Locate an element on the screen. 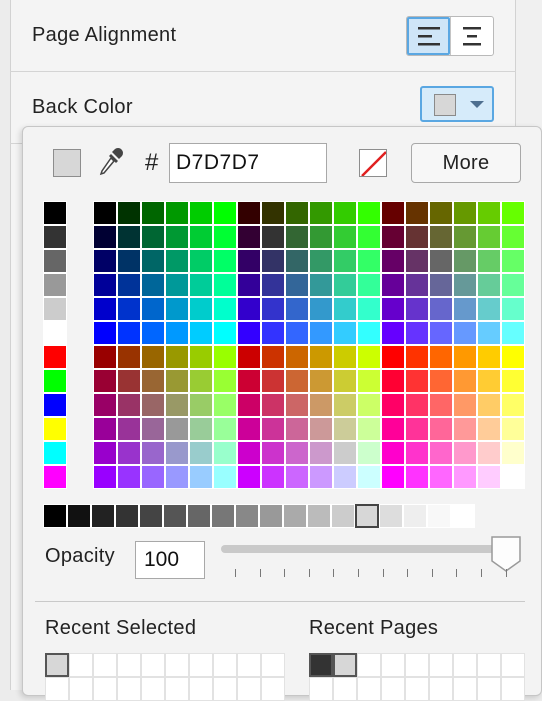 This screenshot has height=701, width=542. no-color-button is located at coordinates (373, 163).